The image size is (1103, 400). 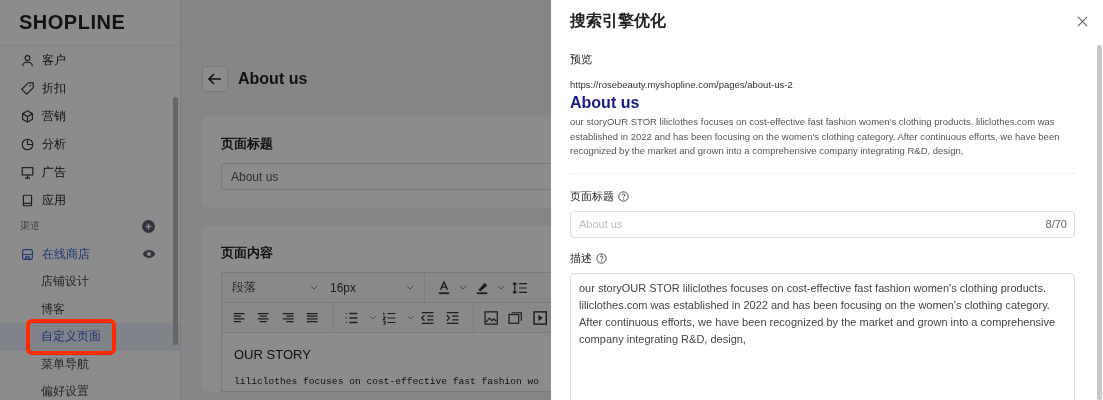 What do you see at coordinates (247, 253) in the screenshot?
I see `field-label: 页面内容` at bounding box center [247, 253].